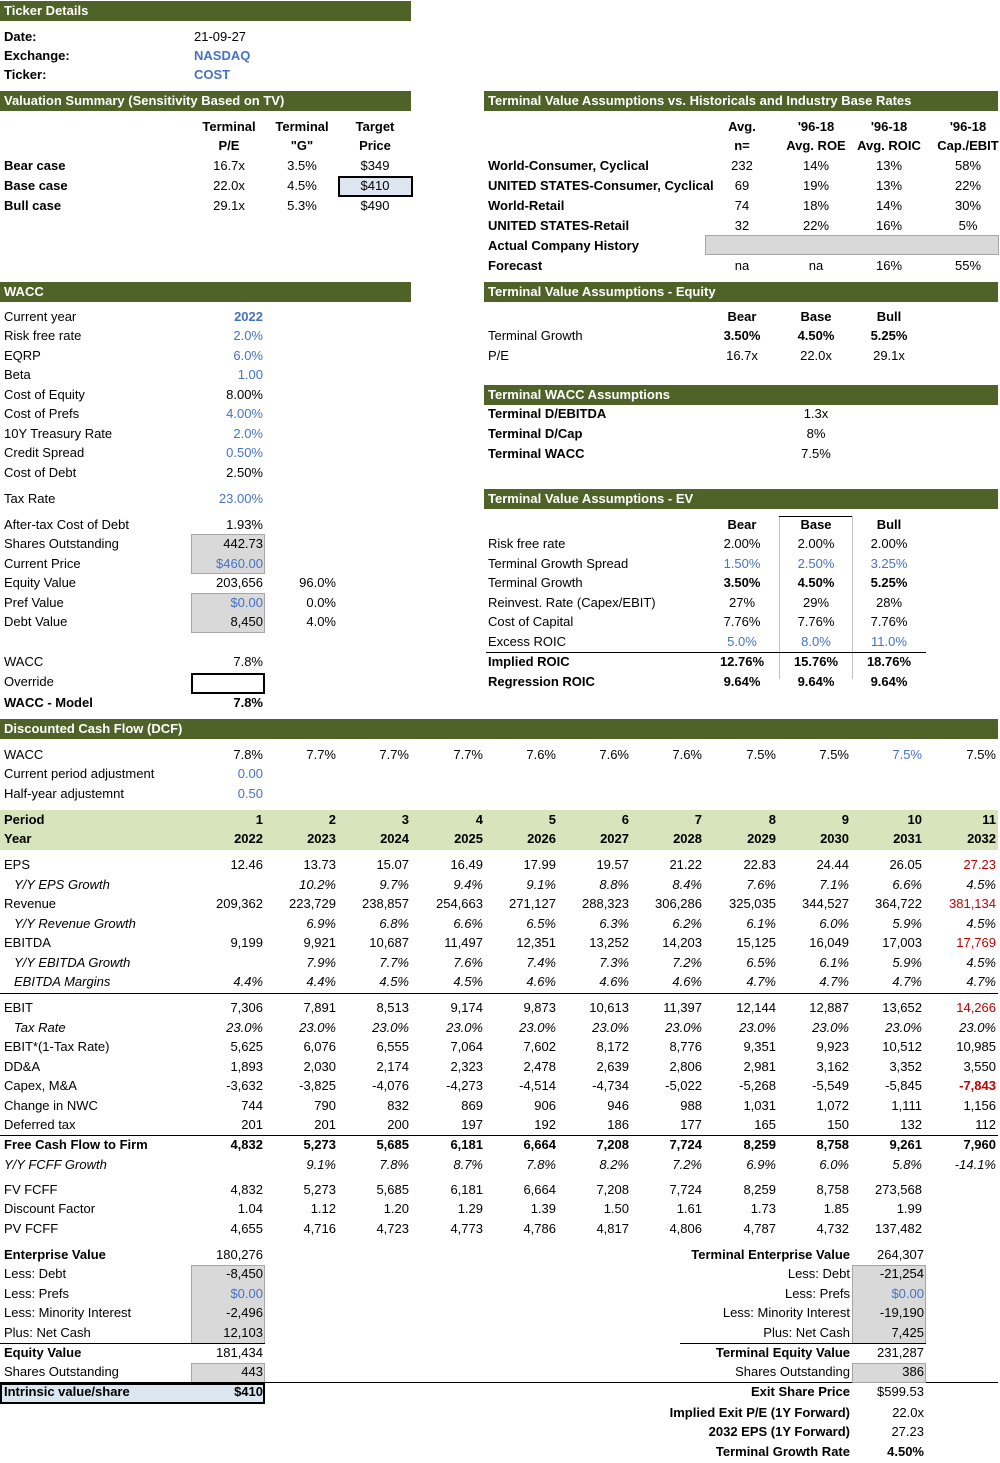  What do you see at coordinates (37, 55) in the screenshot?
I see `exchange-label: Exchange:` at bounding box center [37, 55].